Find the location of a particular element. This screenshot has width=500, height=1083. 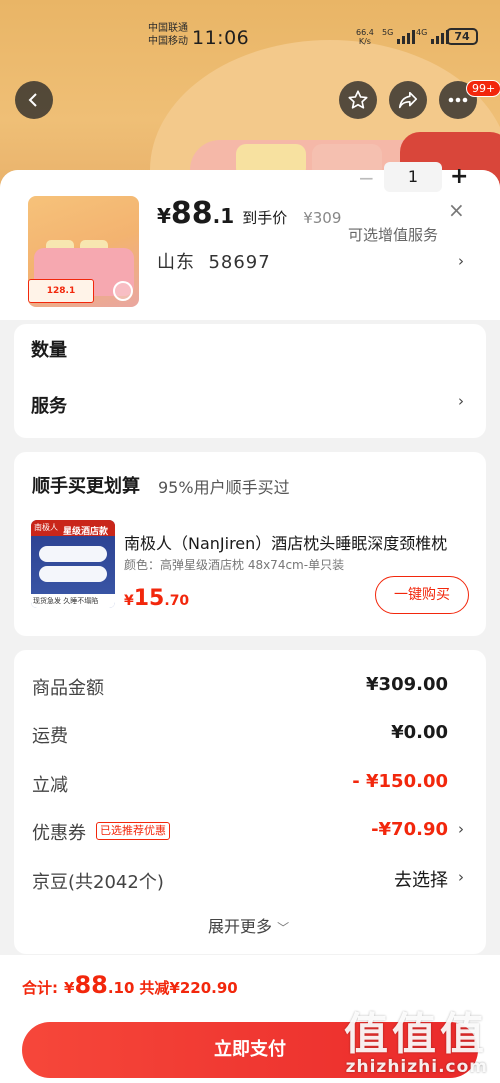

bundle-product-spec: 颜色：高弹星级酒店枕 48x74cm-单只装 is located at coordinates (234, 565).